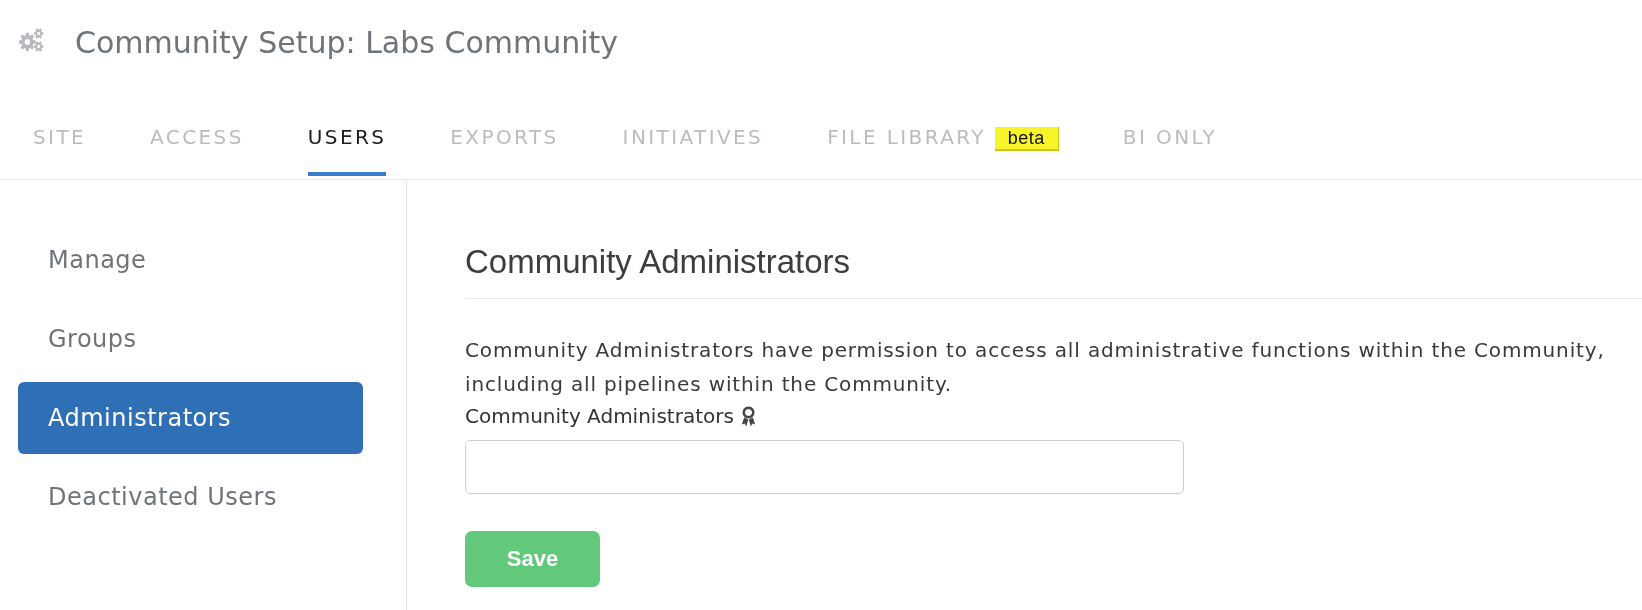 Image resolution: width=1642 pixels, height=610 pixels. I want to click on field-label: Community Administrators, so click(599, 416).